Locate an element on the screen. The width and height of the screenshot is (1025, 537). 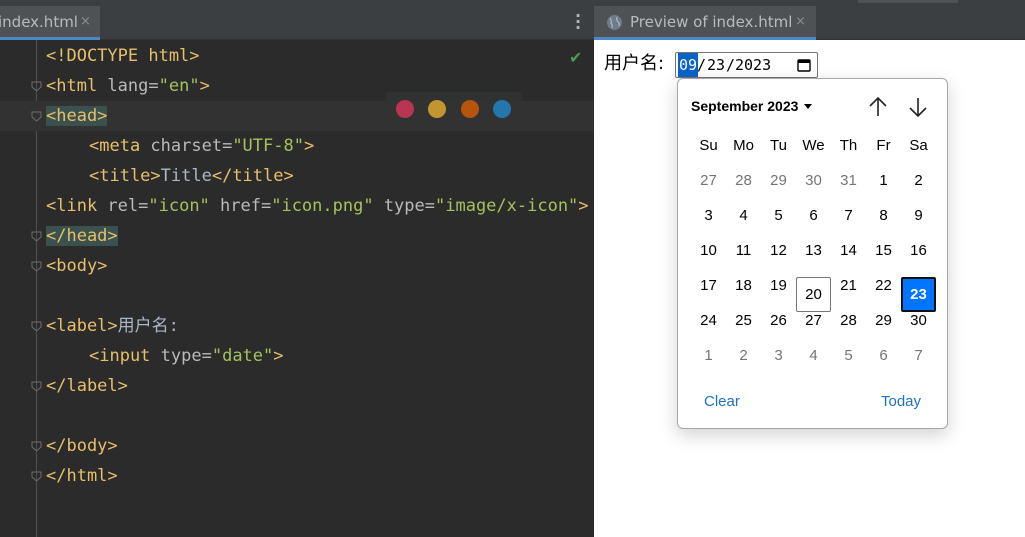
preview-tab-bar: Preview of index.html × is located at coordinates (809, 20).